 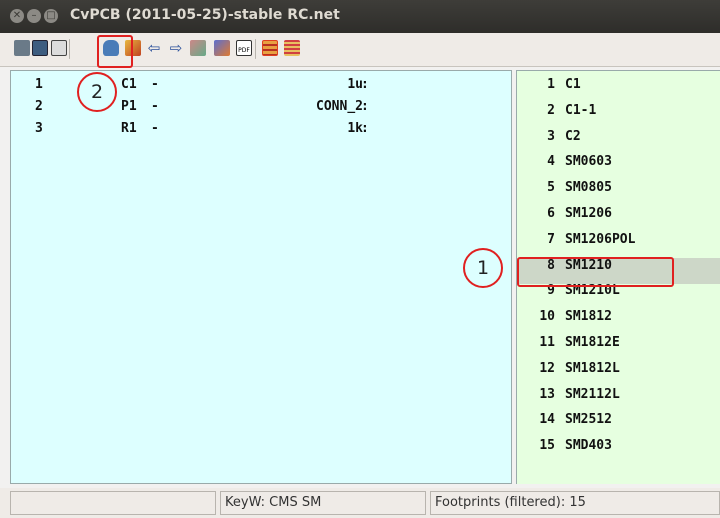 What do you see at coordinates (573, 136) in the screenshot?
I see `footprint-name: C2` at bounding box center [573, 136].